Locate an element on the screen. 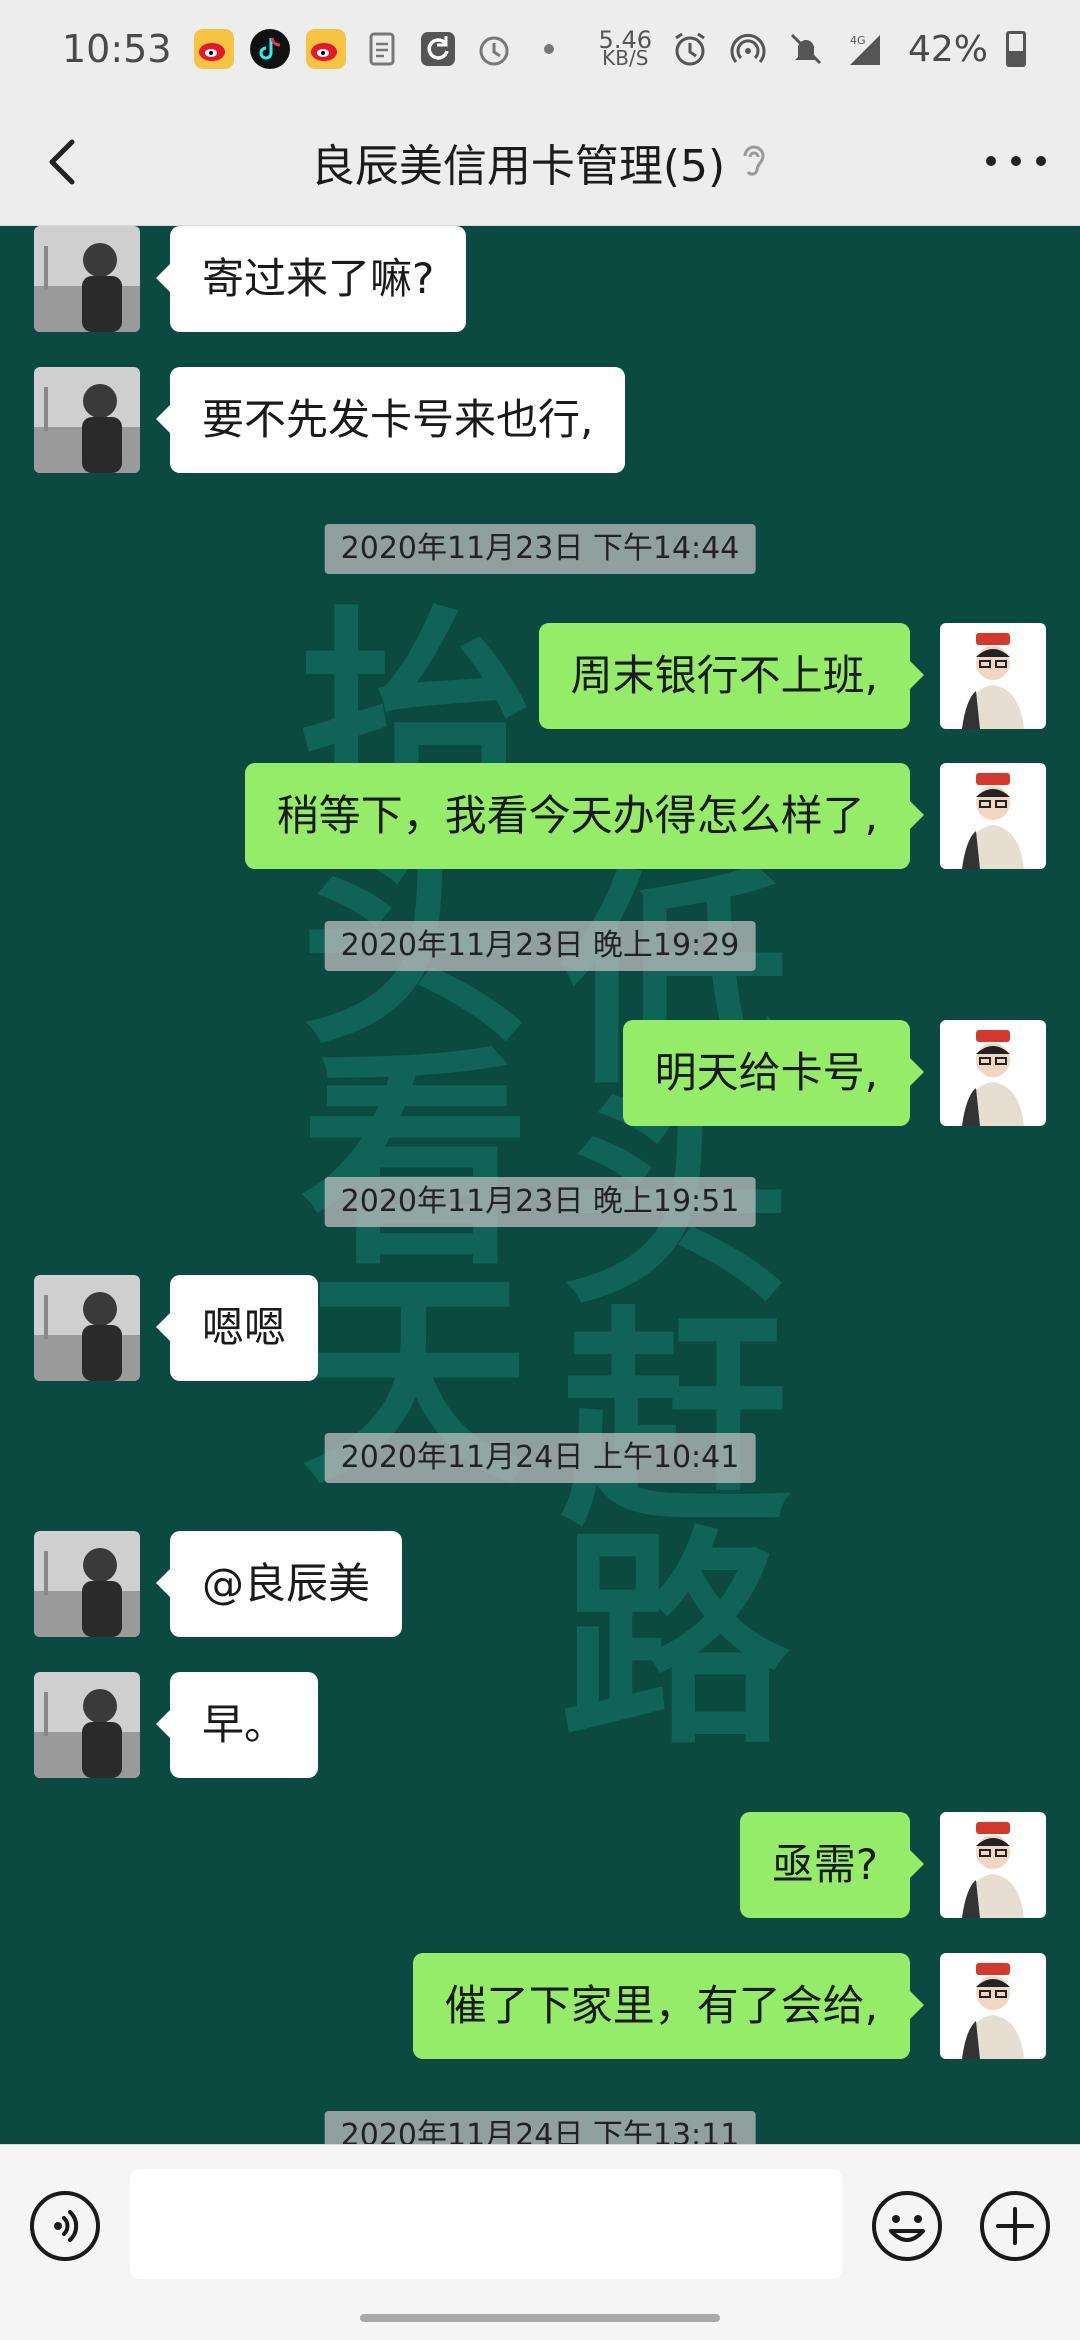  message-sent: 催了下家里，有了会给, is located at coordinates (729, 2006).